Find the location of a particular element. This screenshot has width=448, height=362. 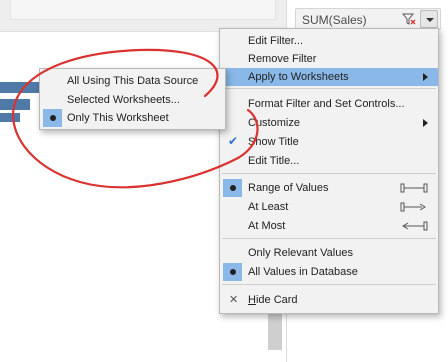

menu-item-show-title: ✔ Show Title is located at coordinates (329, 142).